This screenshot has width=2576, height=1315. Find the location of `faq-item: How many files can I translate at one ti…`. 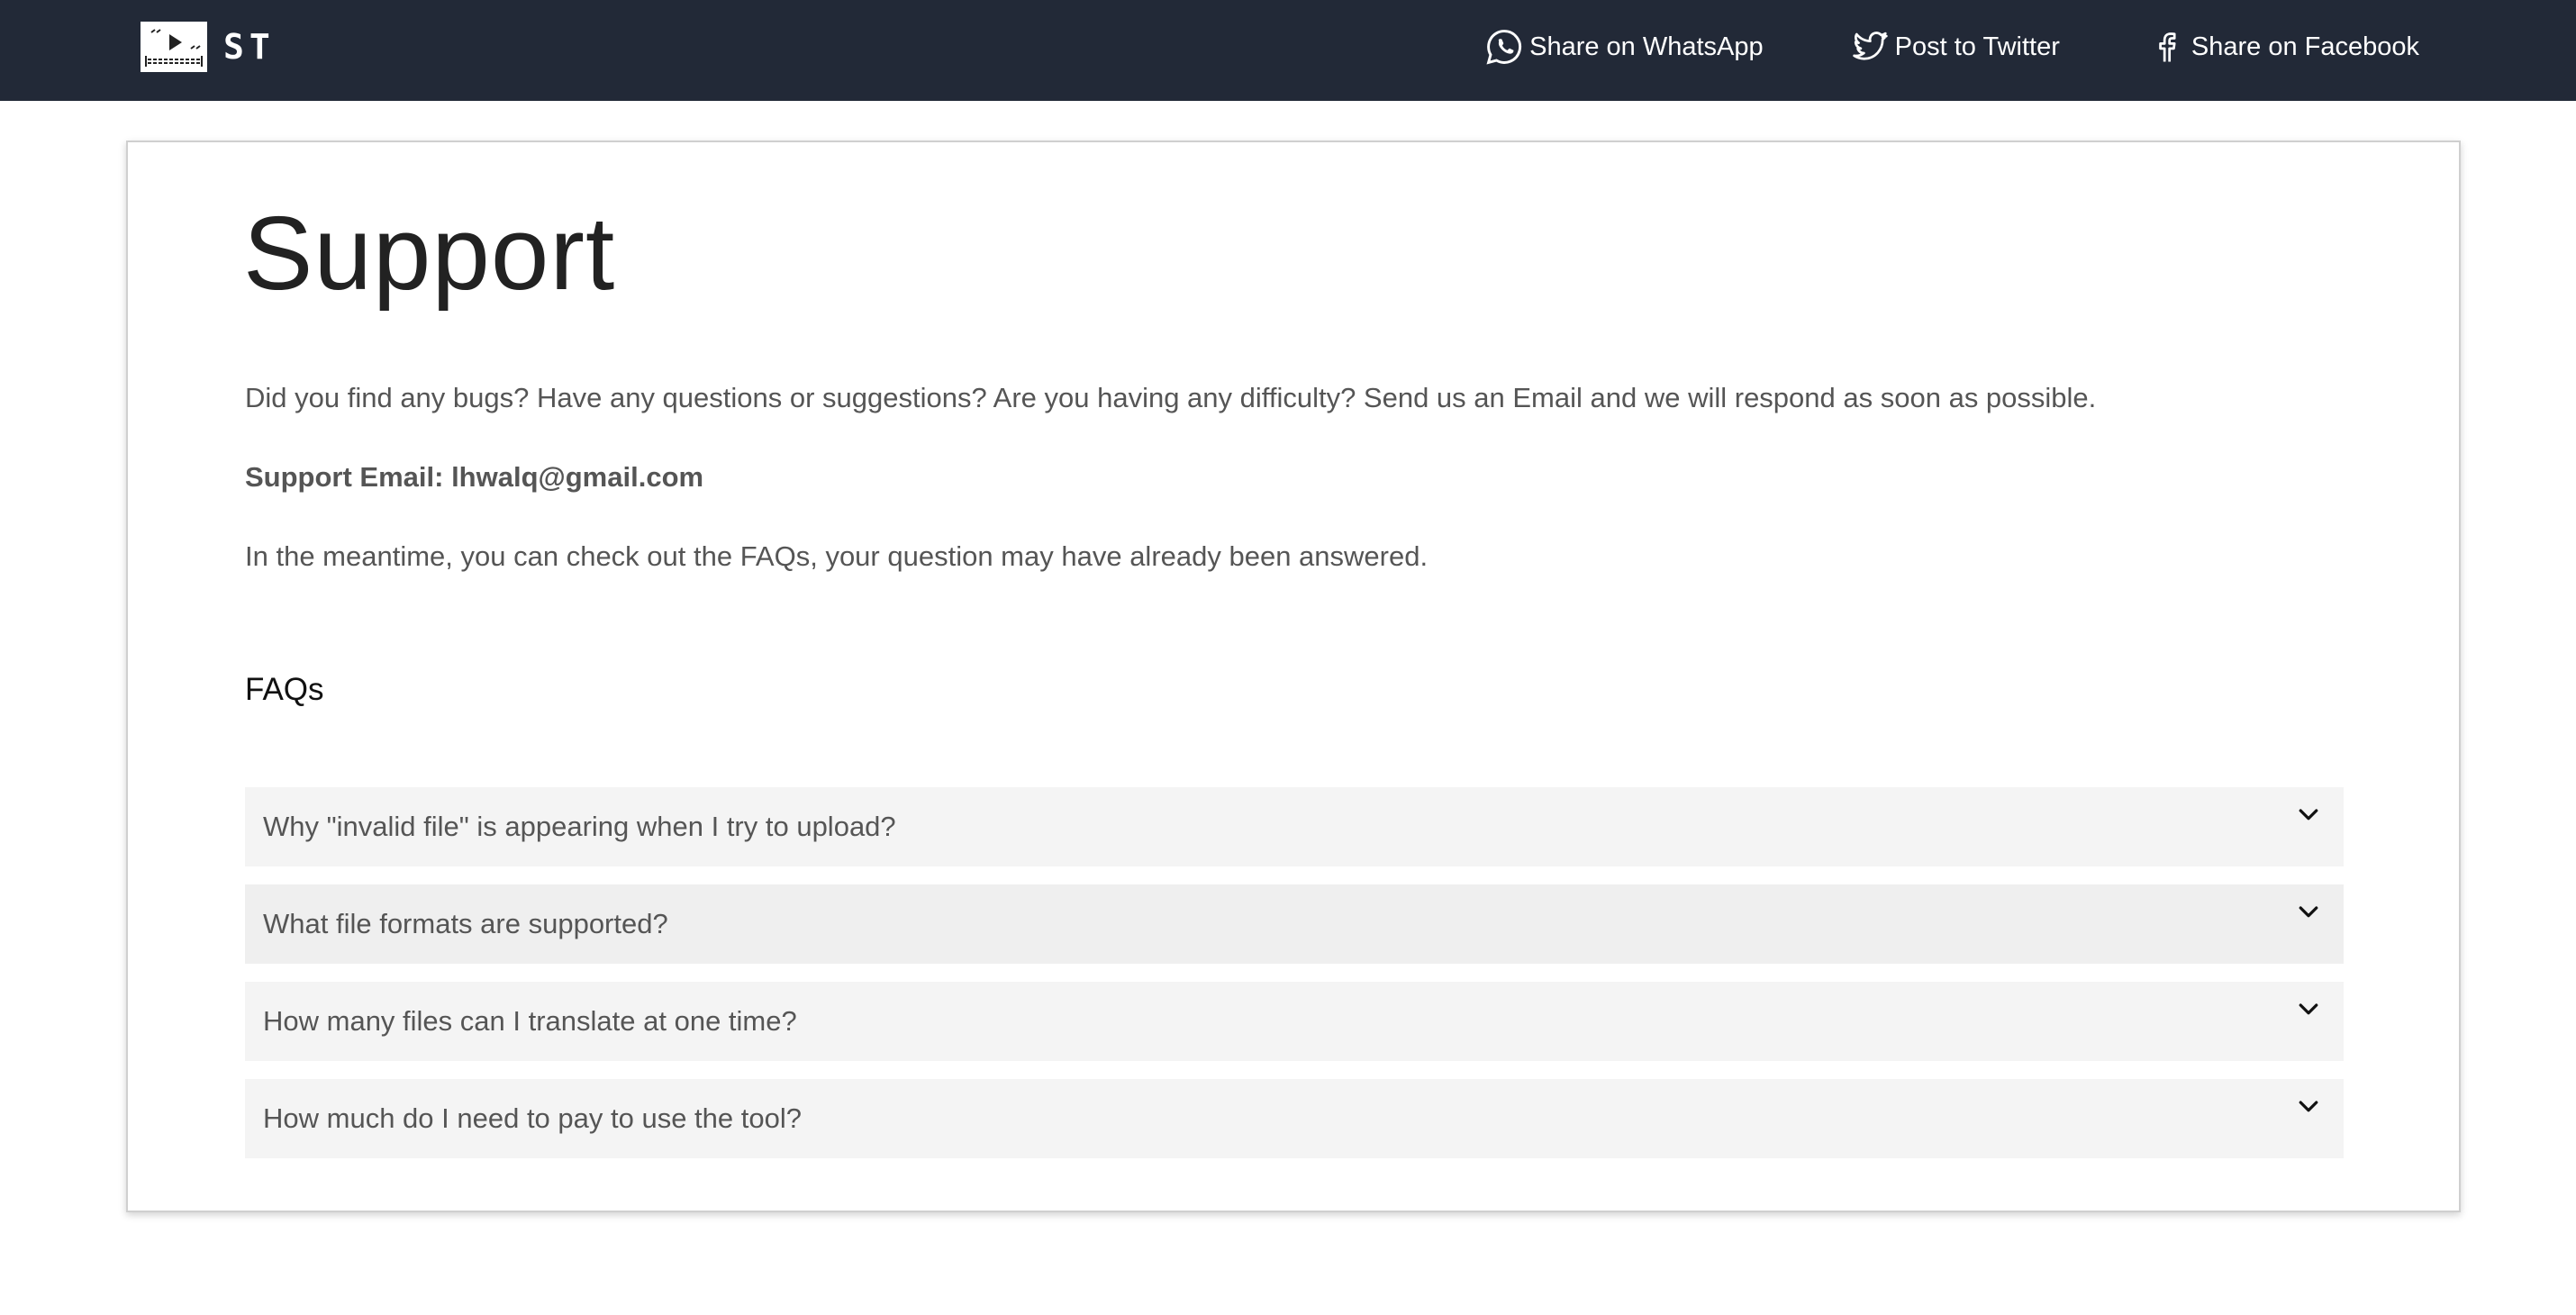

faq-item: How many files can I translate at one ti… is located at coordinates (1294, 1021).